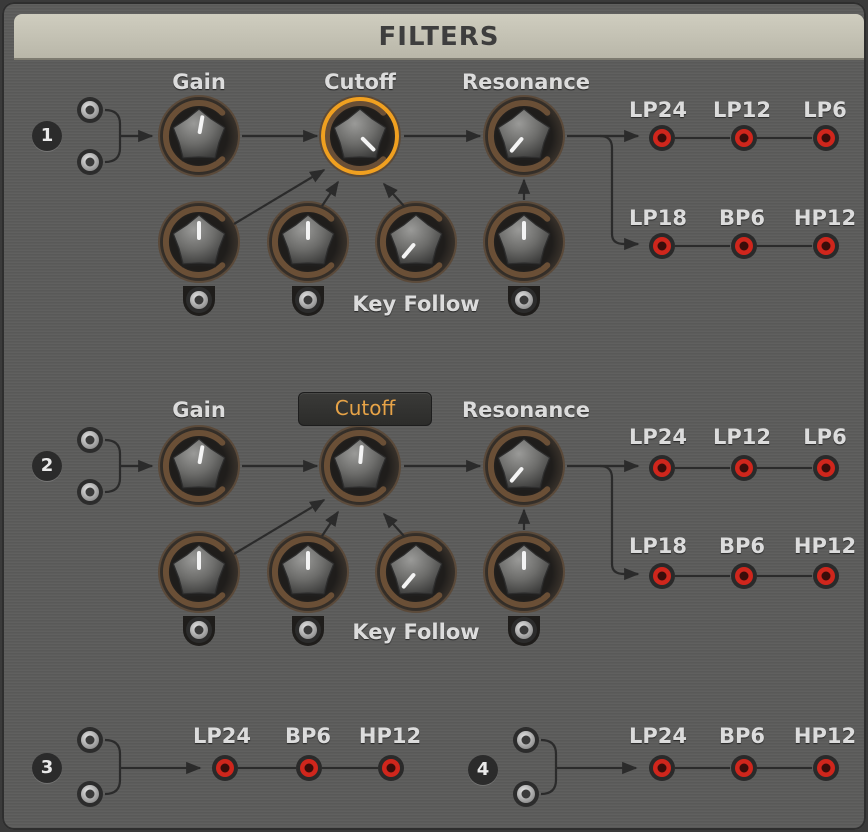  Describe the element at coordinates (662, 468) in the screenshot. I see `filter-2-out-lp24` at that location.